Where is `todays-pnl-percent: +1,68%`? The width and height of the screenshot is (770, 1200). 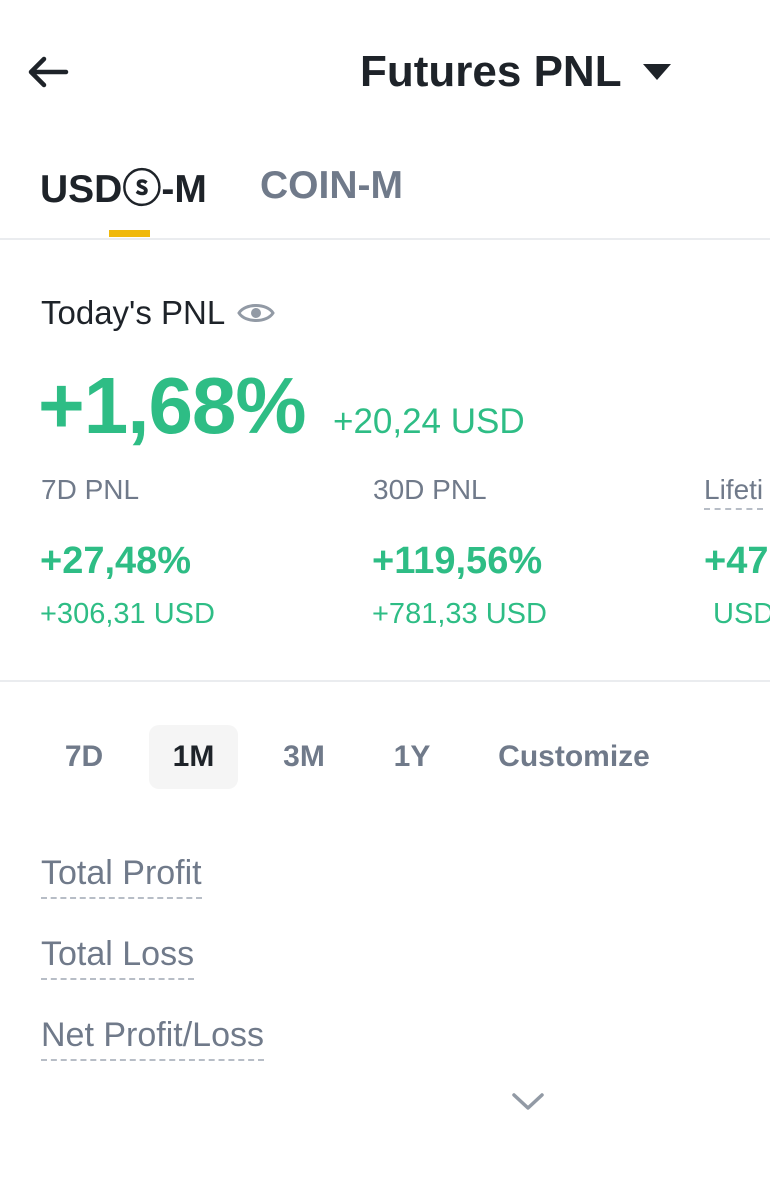
todays-pnl-percent: +1,68% is located at coordinates (172, 405).